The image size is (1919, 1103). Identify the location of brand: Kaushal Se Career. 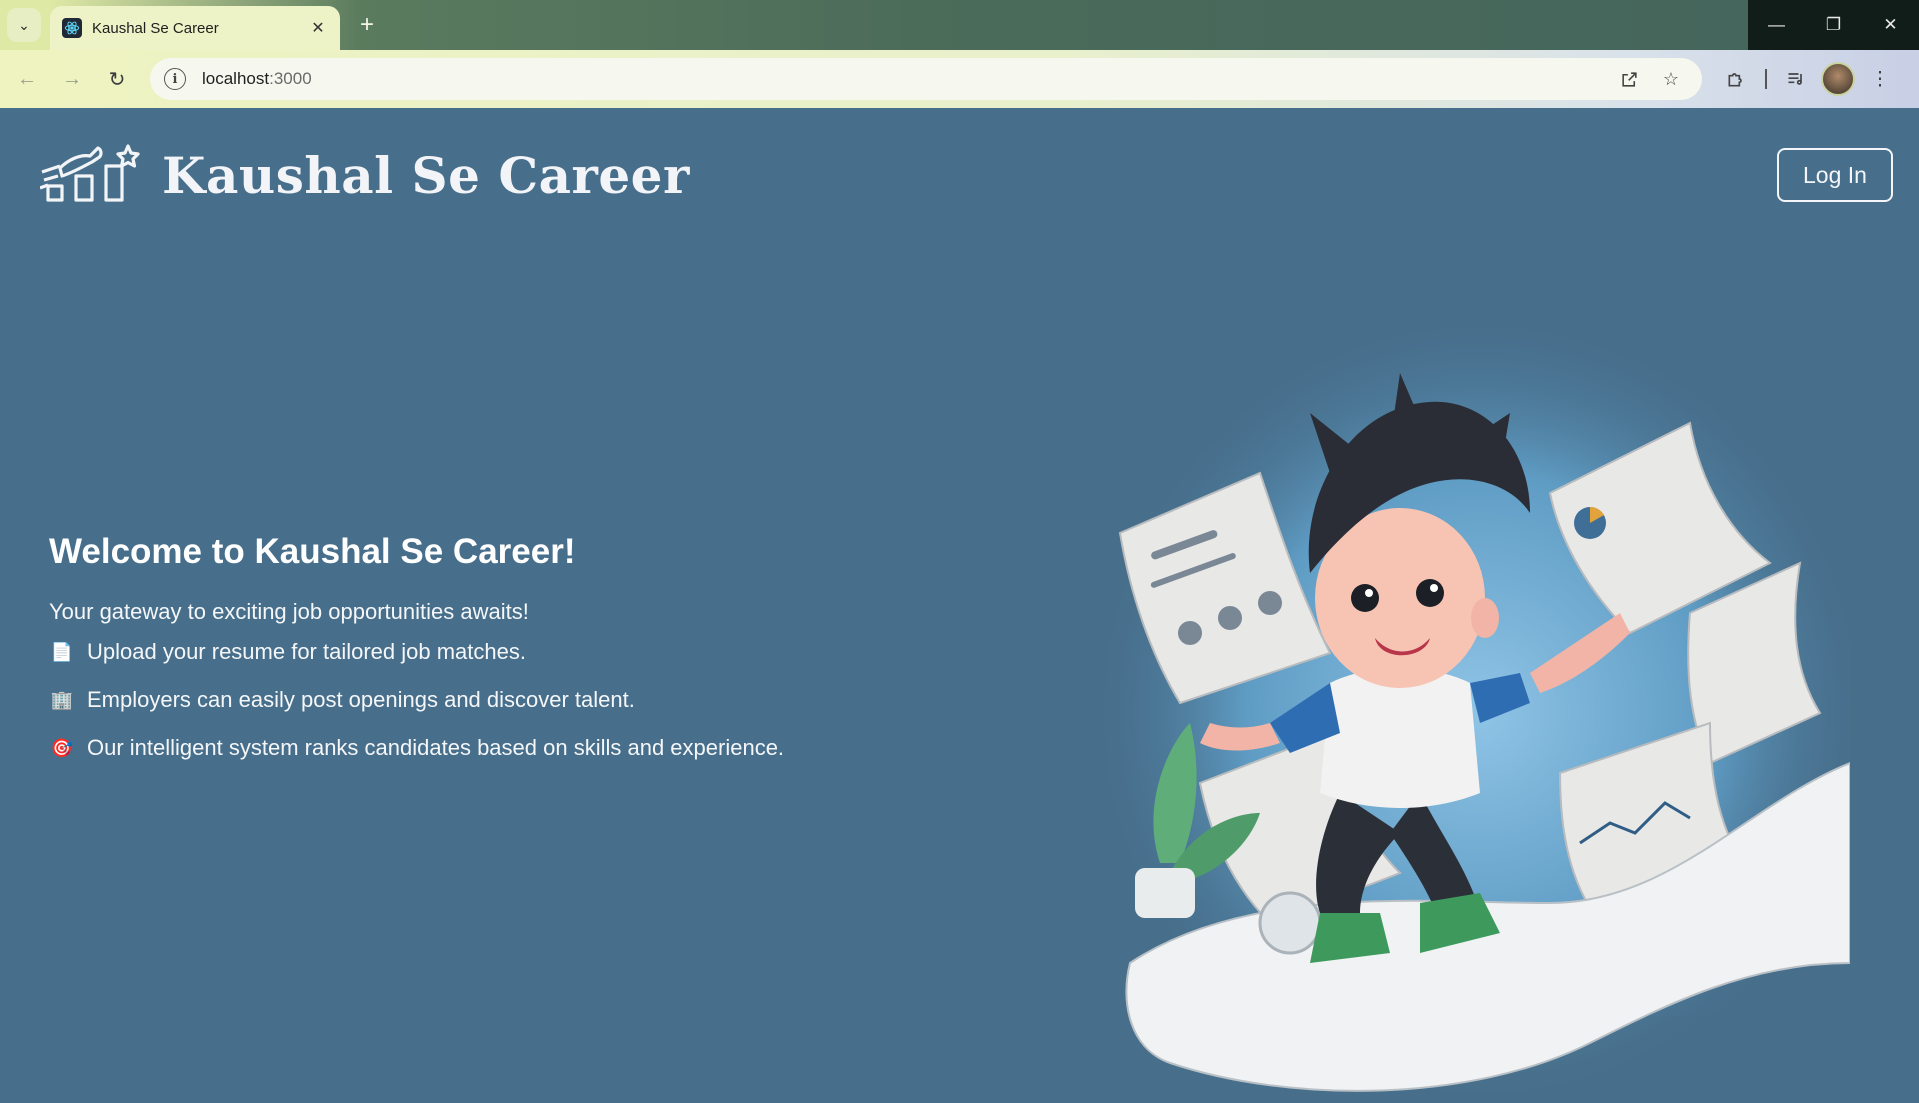
(365, 175).